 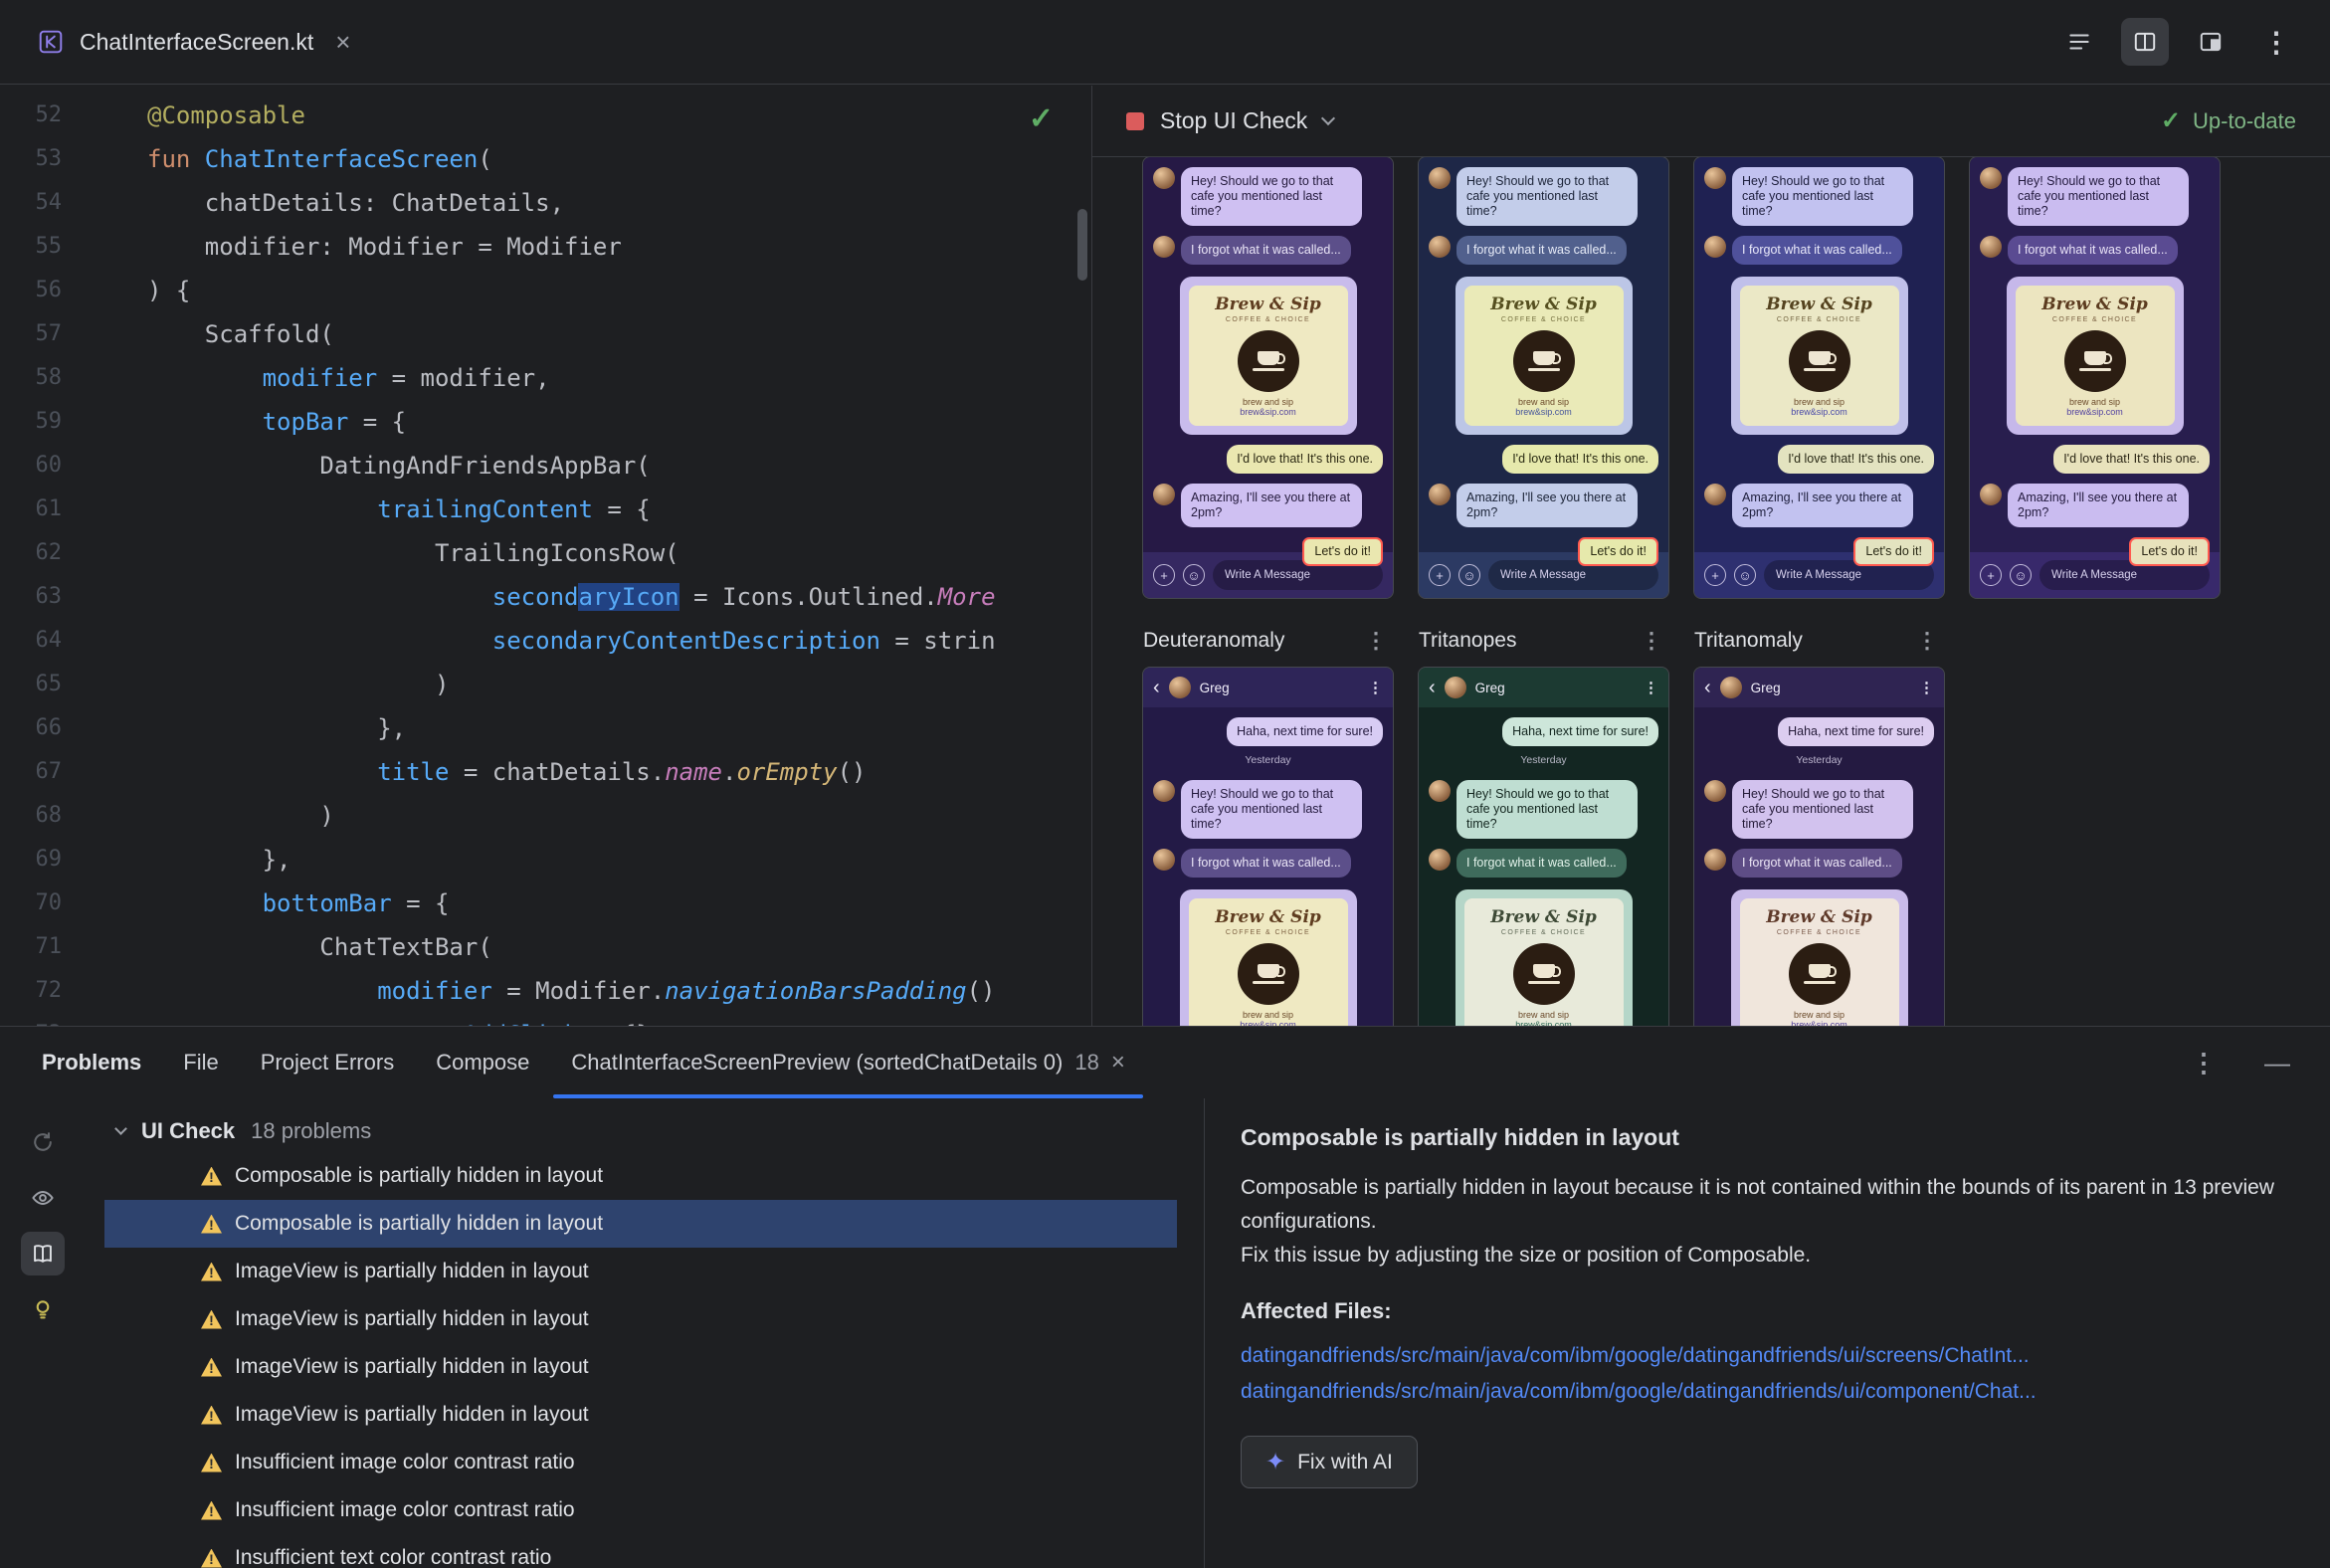 What do you see at coordinates (200, 1062) in the screenshot?
I see `tab-file: File` at bounding box center [200, 1062].